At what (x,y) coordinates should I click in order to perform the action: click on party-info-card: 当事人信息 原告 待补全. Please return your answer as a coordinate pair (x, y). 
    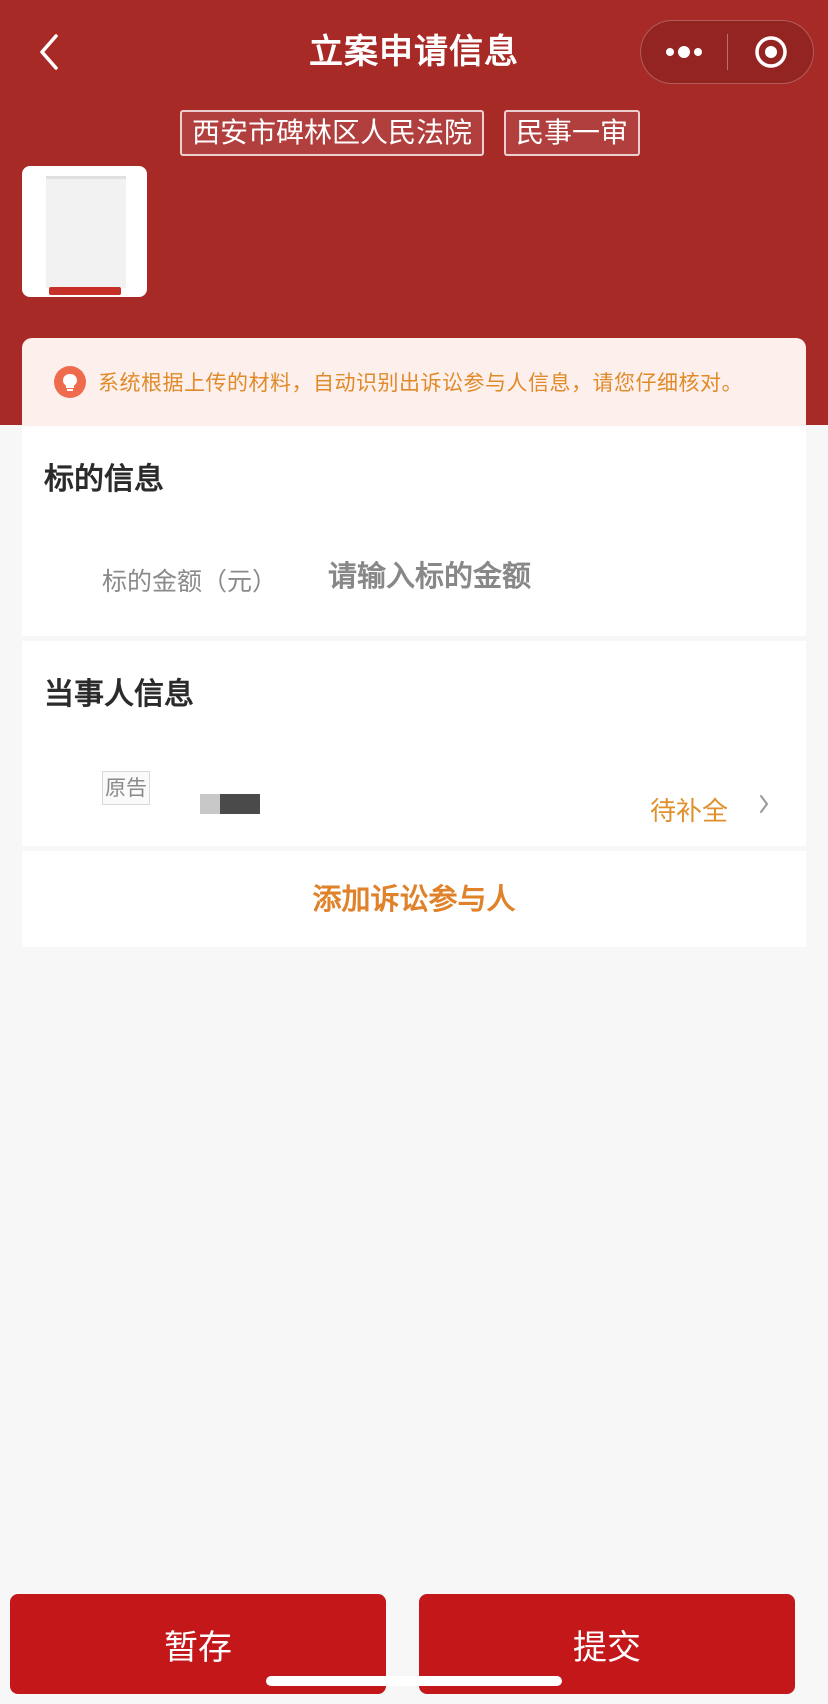
    Looking at the image, I should click on (414, 743).